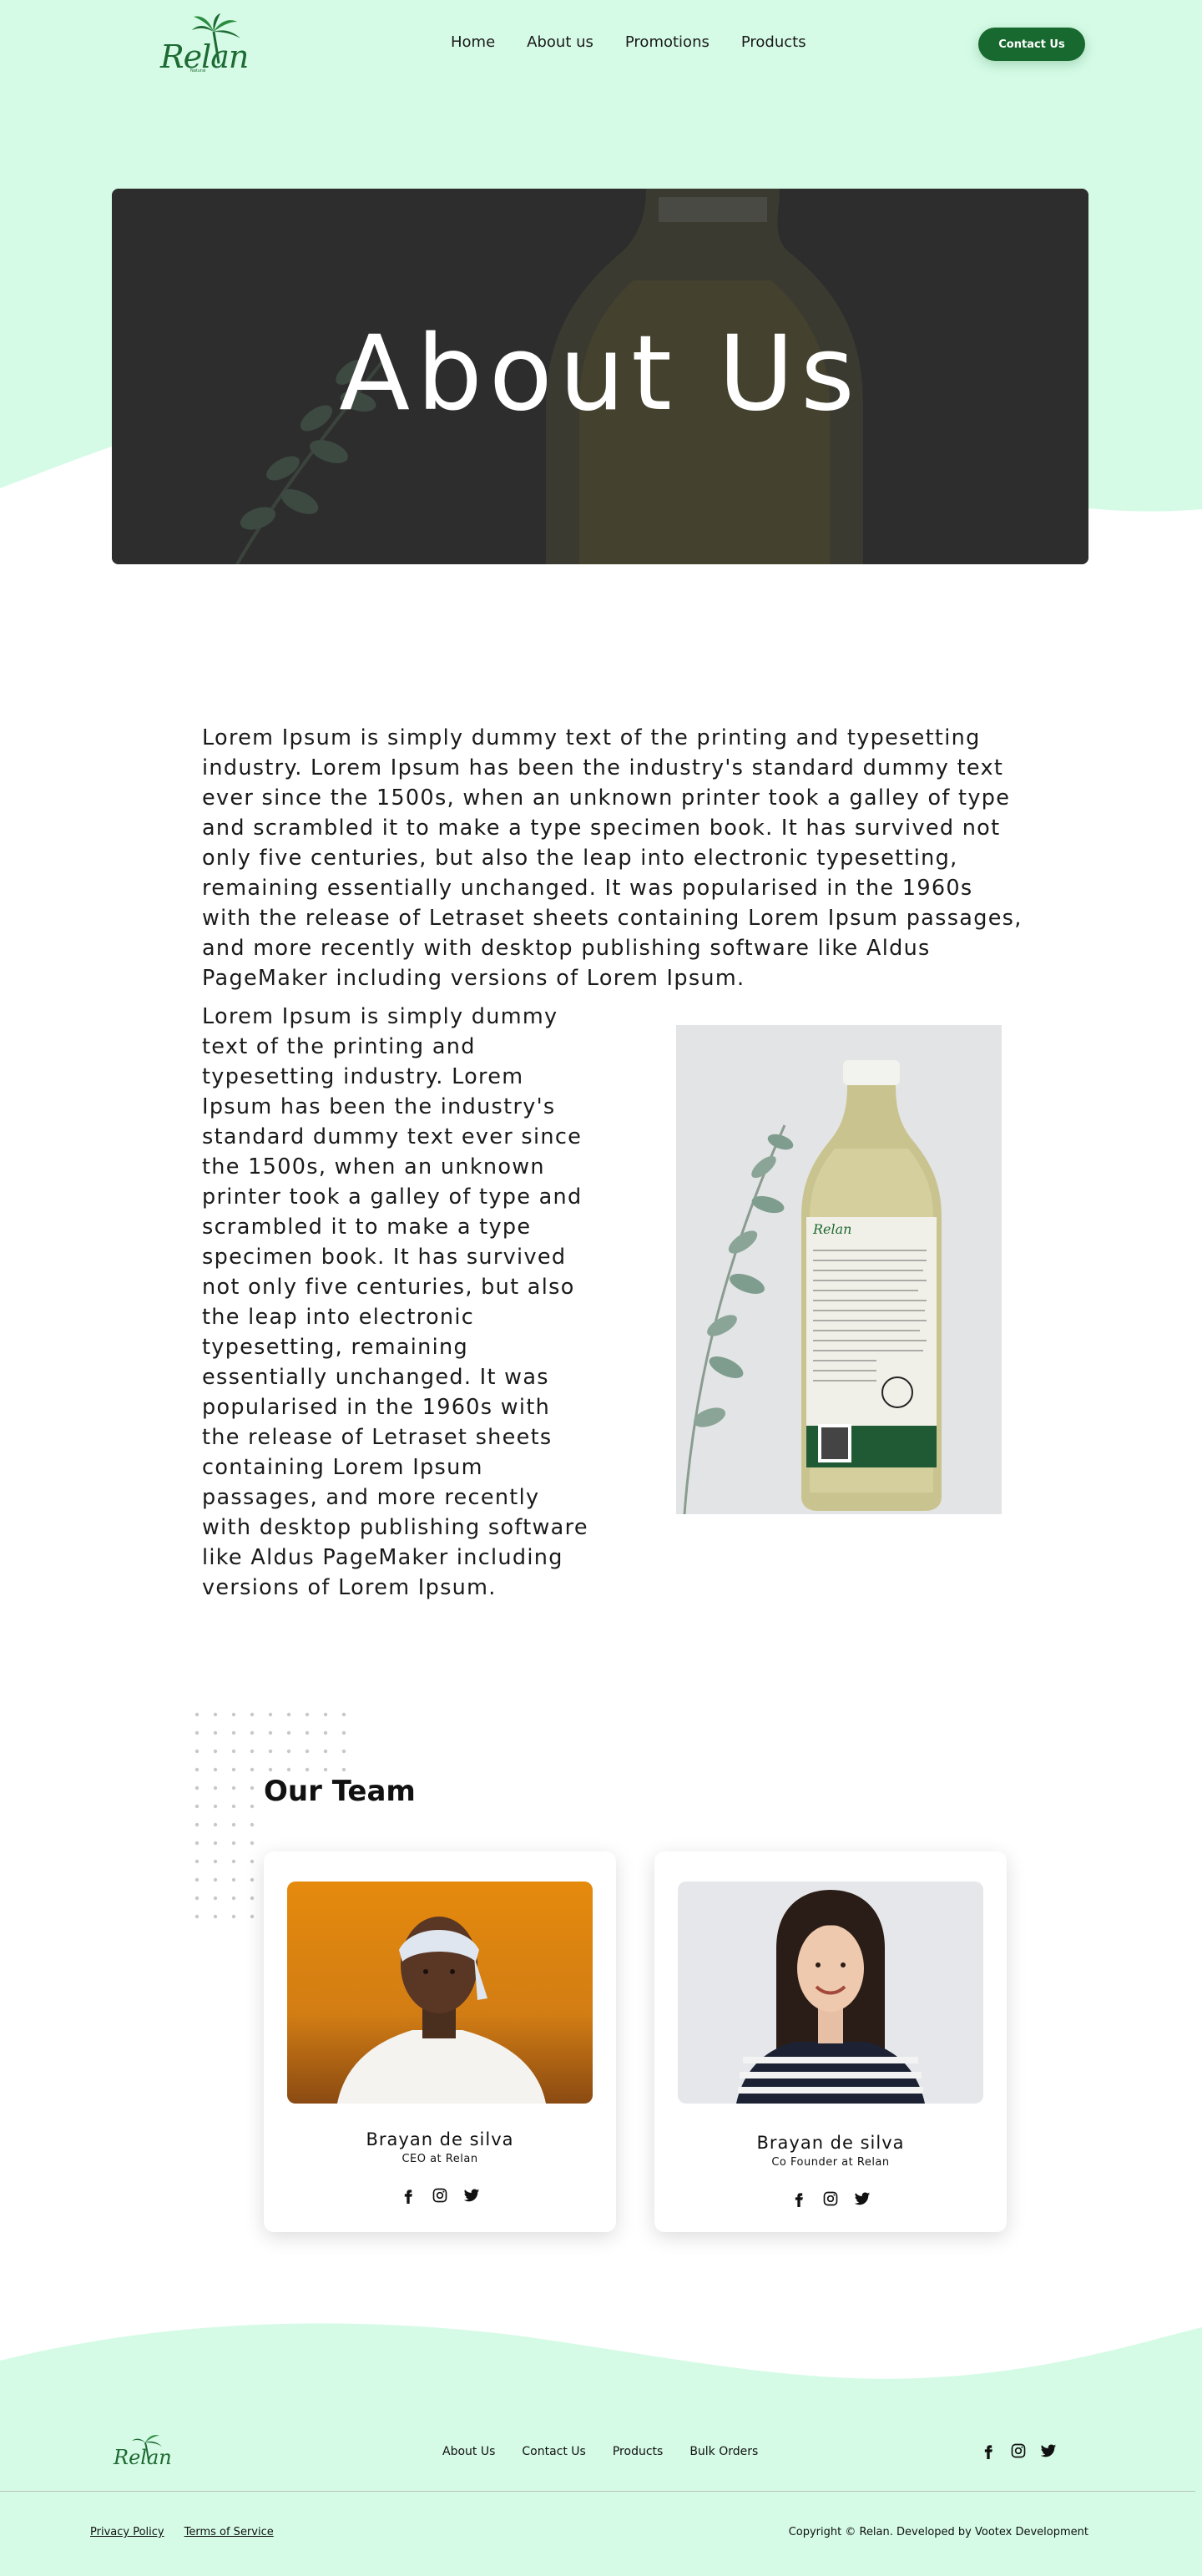 The width and height of the screenshot is (1202, 2576). Describe the element at coordinates (198, 70) in the screenshot. I see `logo-subtext: Natural` at that location.